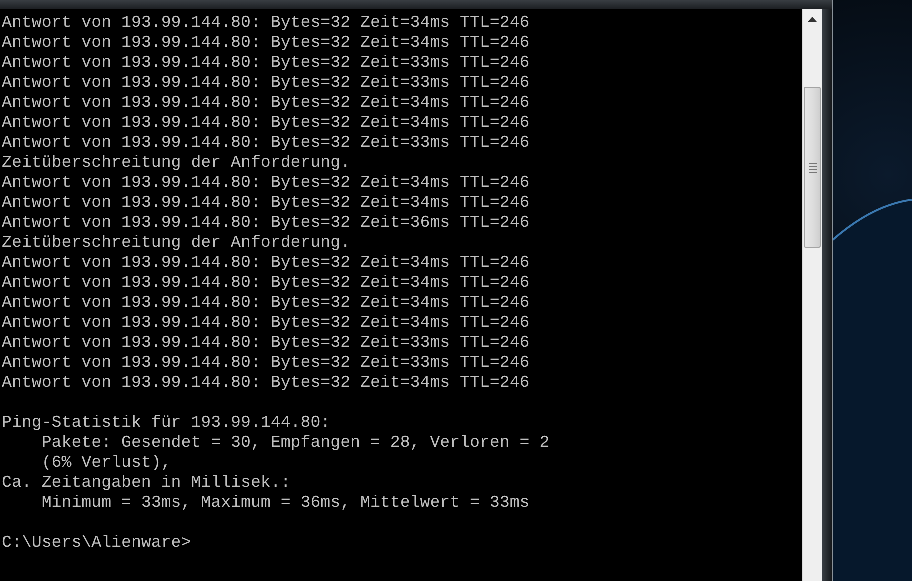  What do you see at coordinates (147, 483) in the screenshot?
I see `console-line: Ca. Zeitangaben in Millisek.:` at bounding box center [147, 483].